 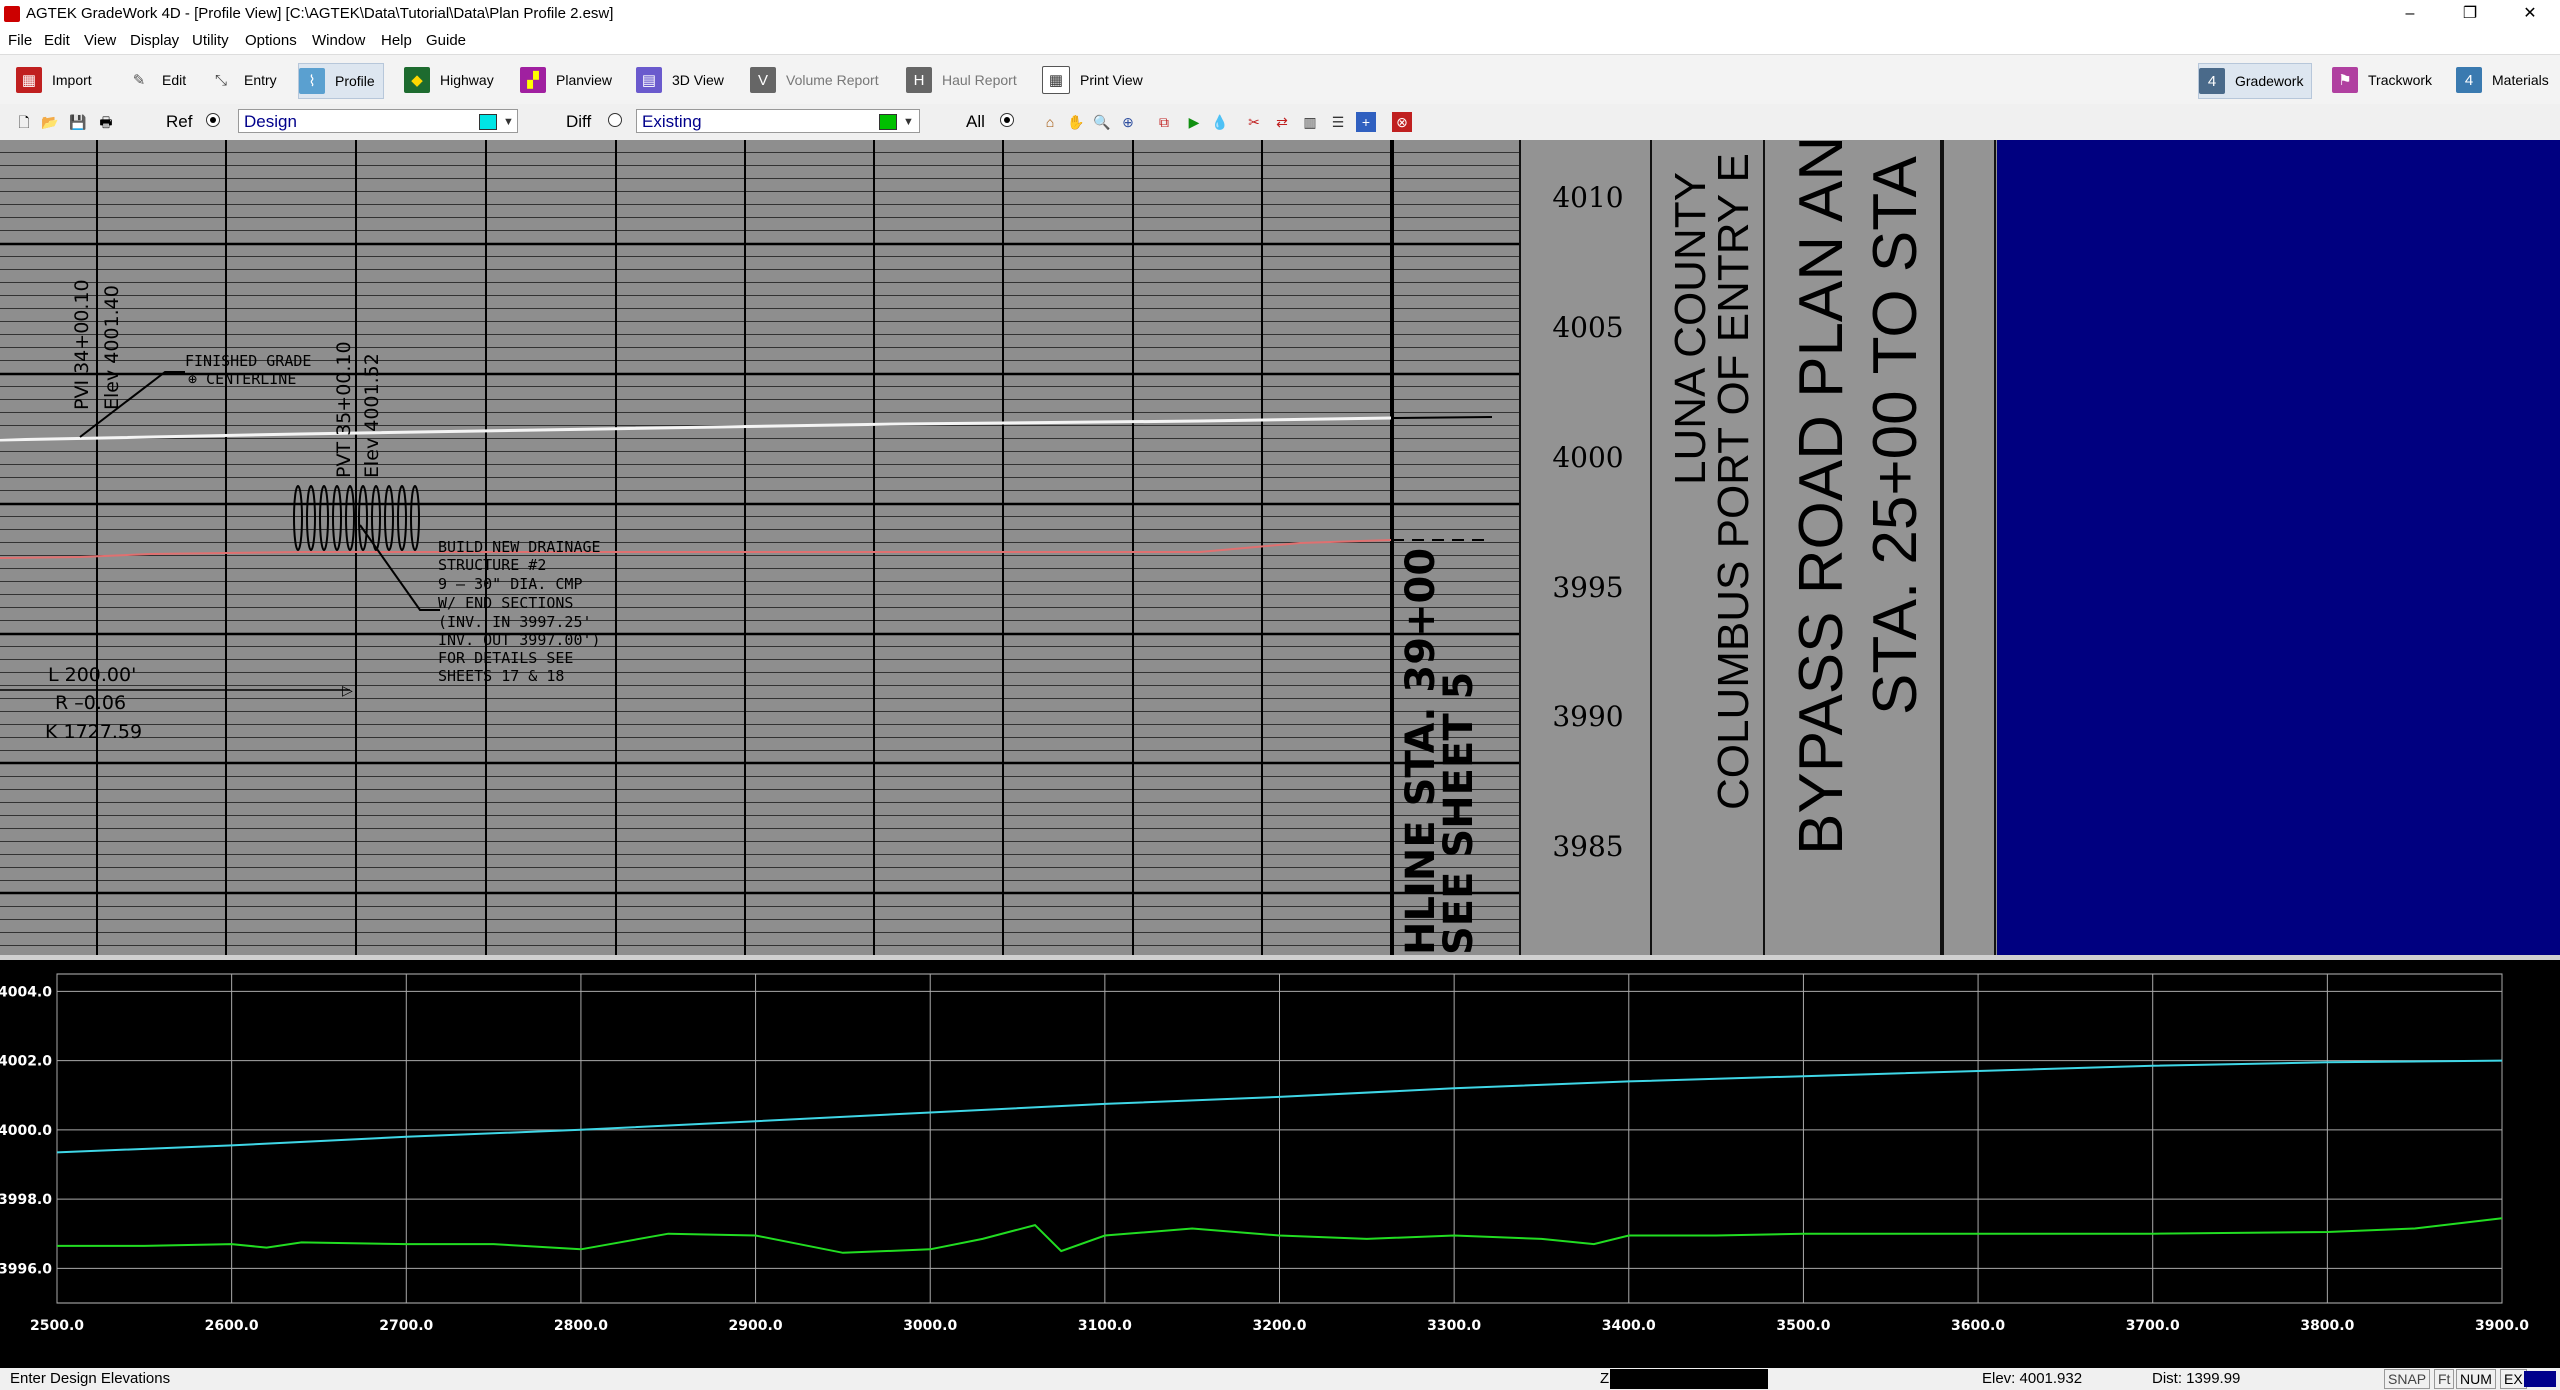 What do you see at coordinates (566, 80) in the screenshot?
I see `planview-button: ▞ Planview` at bounding box center [566, 80].